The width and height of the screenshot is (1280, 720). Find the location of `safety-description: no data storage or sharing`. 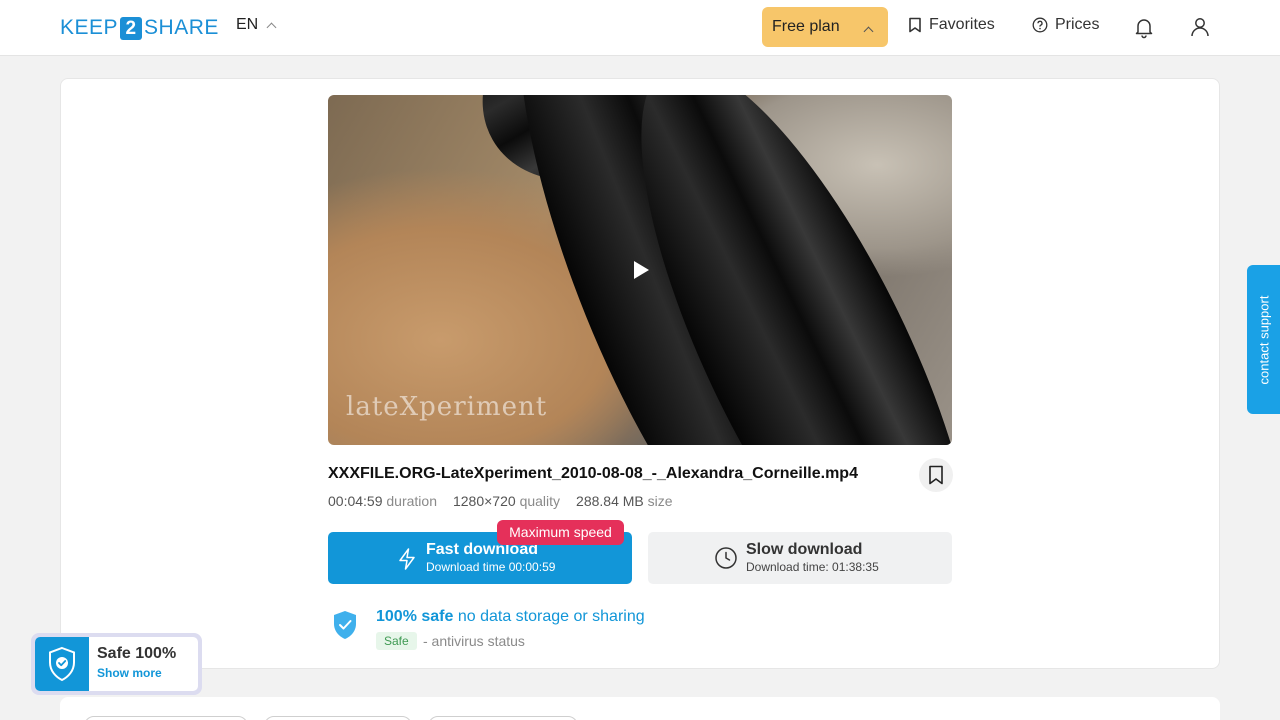

safety-description: no data storage or sharing is located at coordinates (551, 616).